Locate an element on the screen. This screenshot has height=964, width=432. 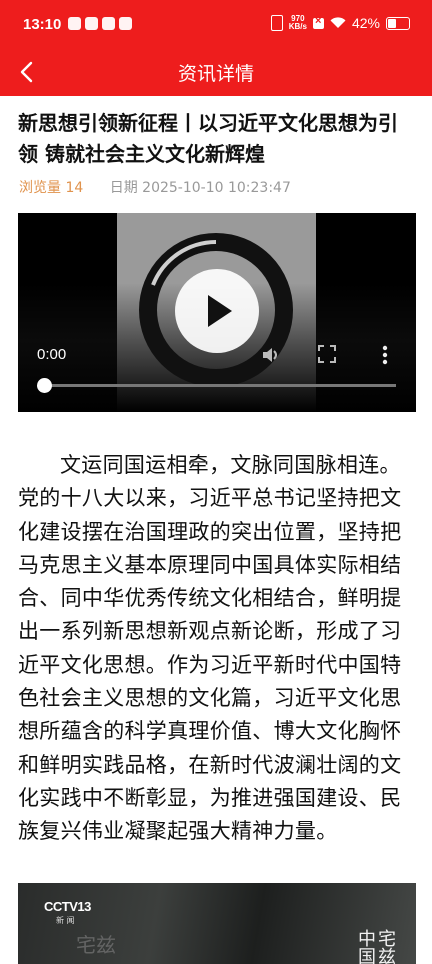
video-progress-track is located at coordinates (220, 385).